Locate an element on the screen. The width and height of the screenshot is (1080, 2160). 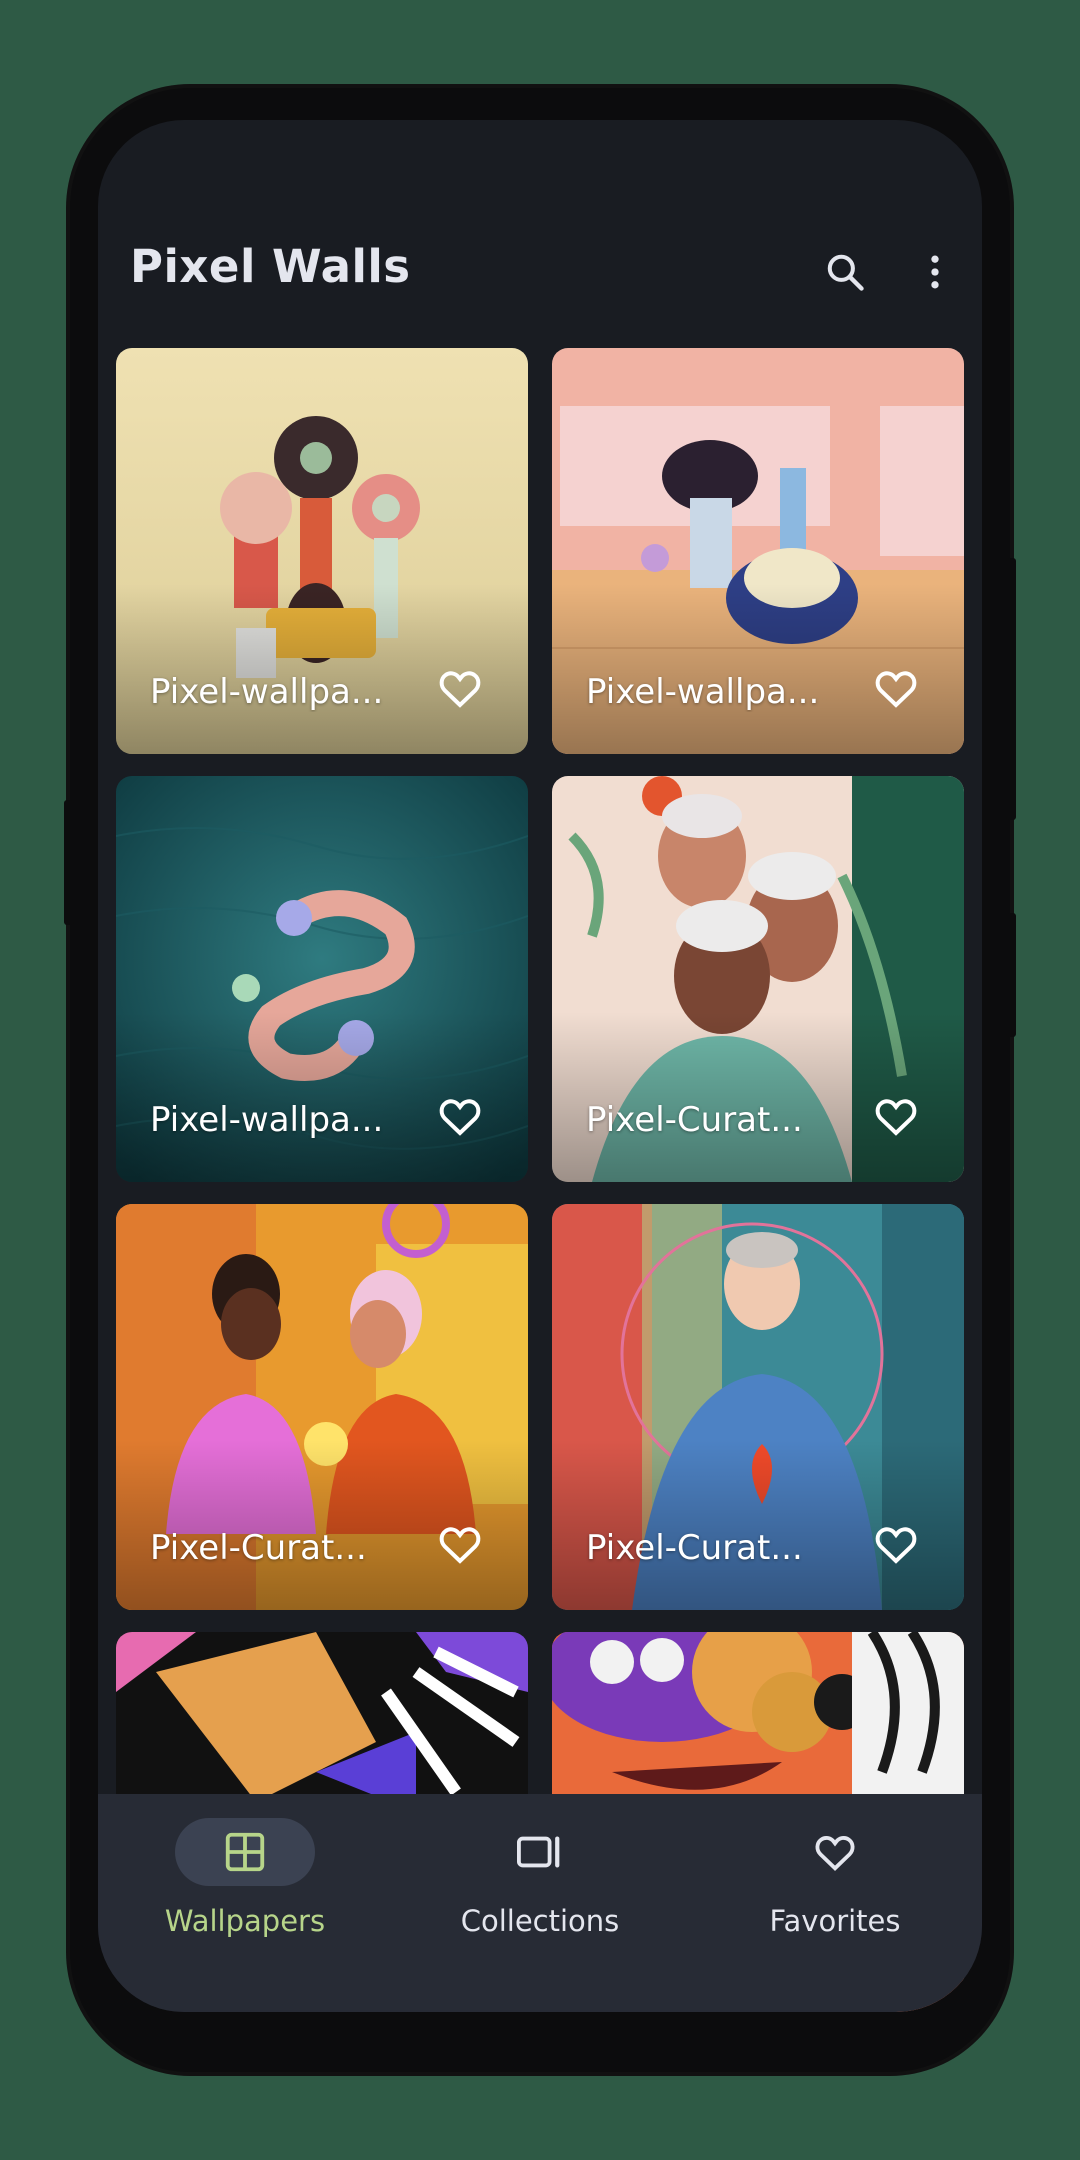
search-icon is located at coordinates (845, 272).